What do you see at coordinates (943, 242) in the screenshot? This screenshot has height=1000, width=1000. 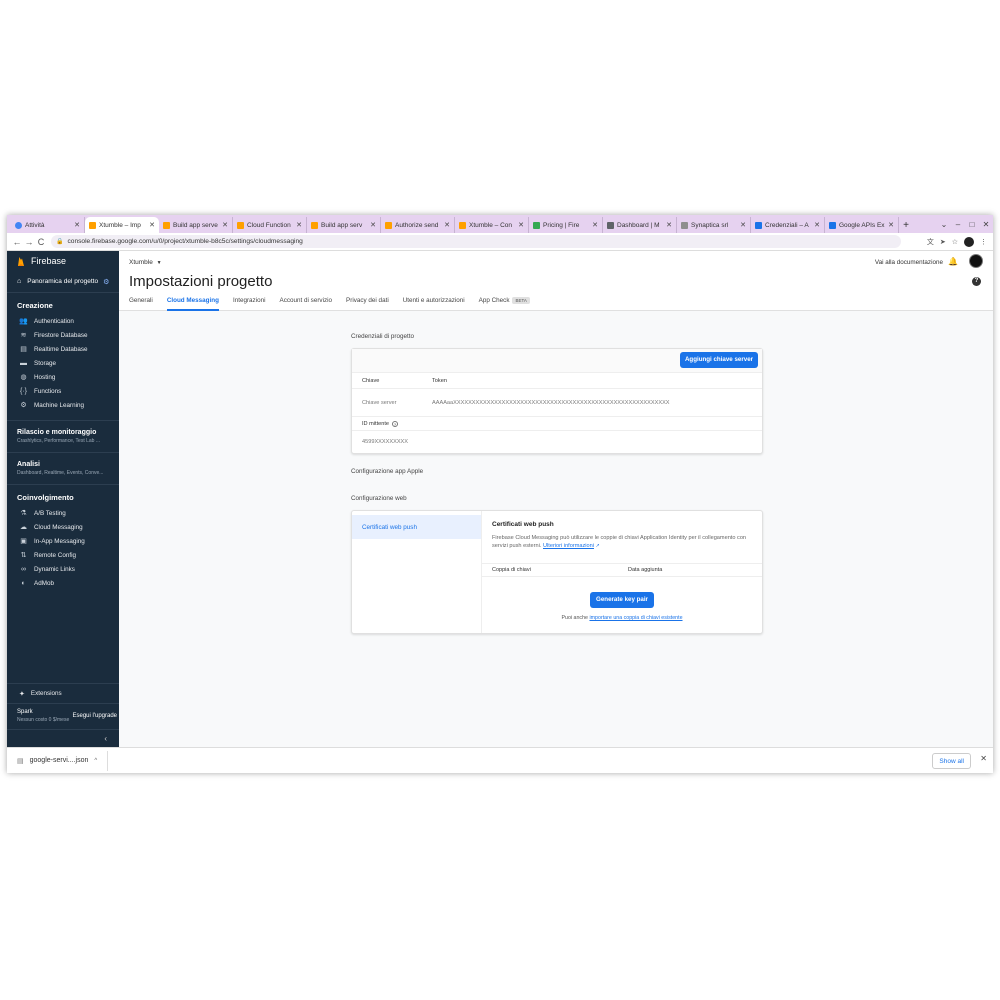 I see `share-icon: ➤` at bounding box center [943, 242].